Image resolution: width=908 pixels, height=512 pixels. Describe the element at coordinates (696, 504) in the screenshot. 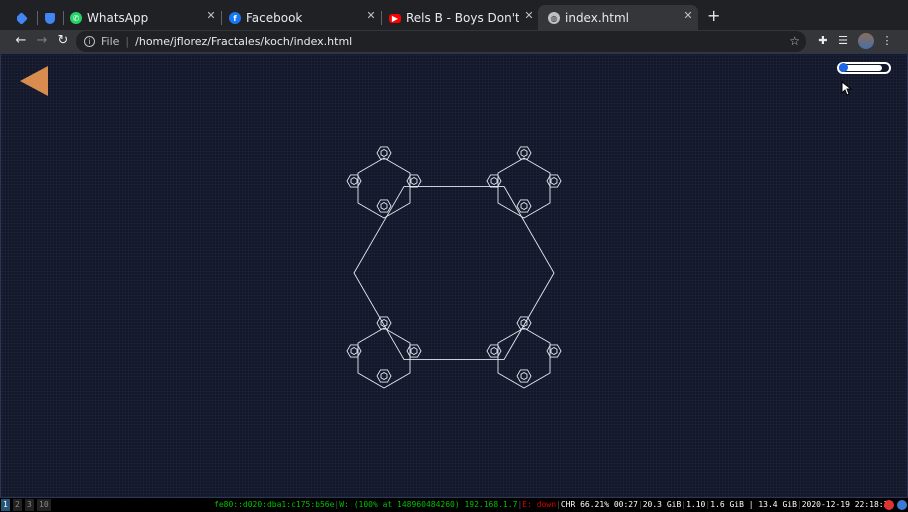

I see `load-status: 1.10` at that location.